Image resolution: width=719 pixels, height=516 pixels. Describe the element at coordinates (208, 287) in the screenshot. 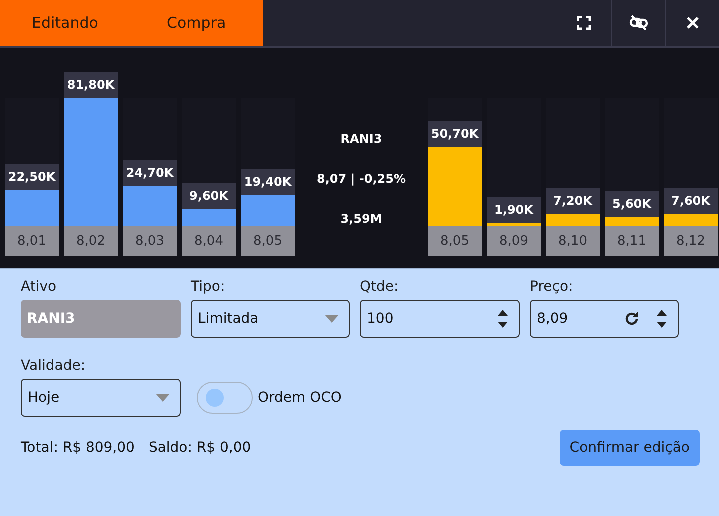

I see `field-label: Tipo:` at that location.